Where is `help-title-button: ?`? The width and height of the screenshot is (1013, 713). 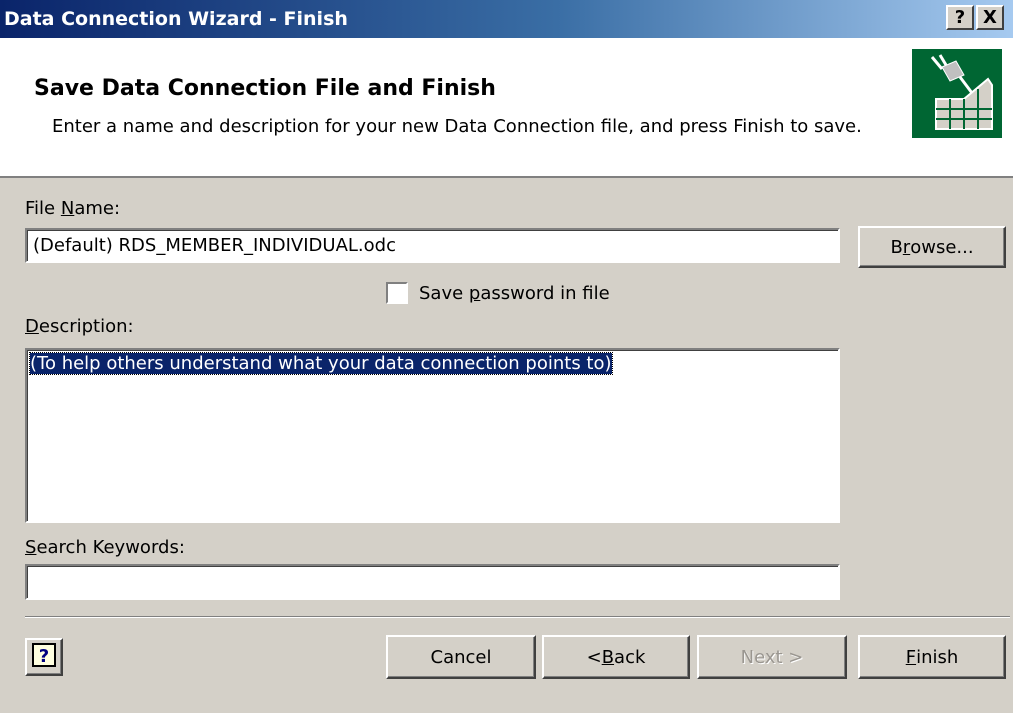 help-title-button: ? is located at coordinates (960, 17).